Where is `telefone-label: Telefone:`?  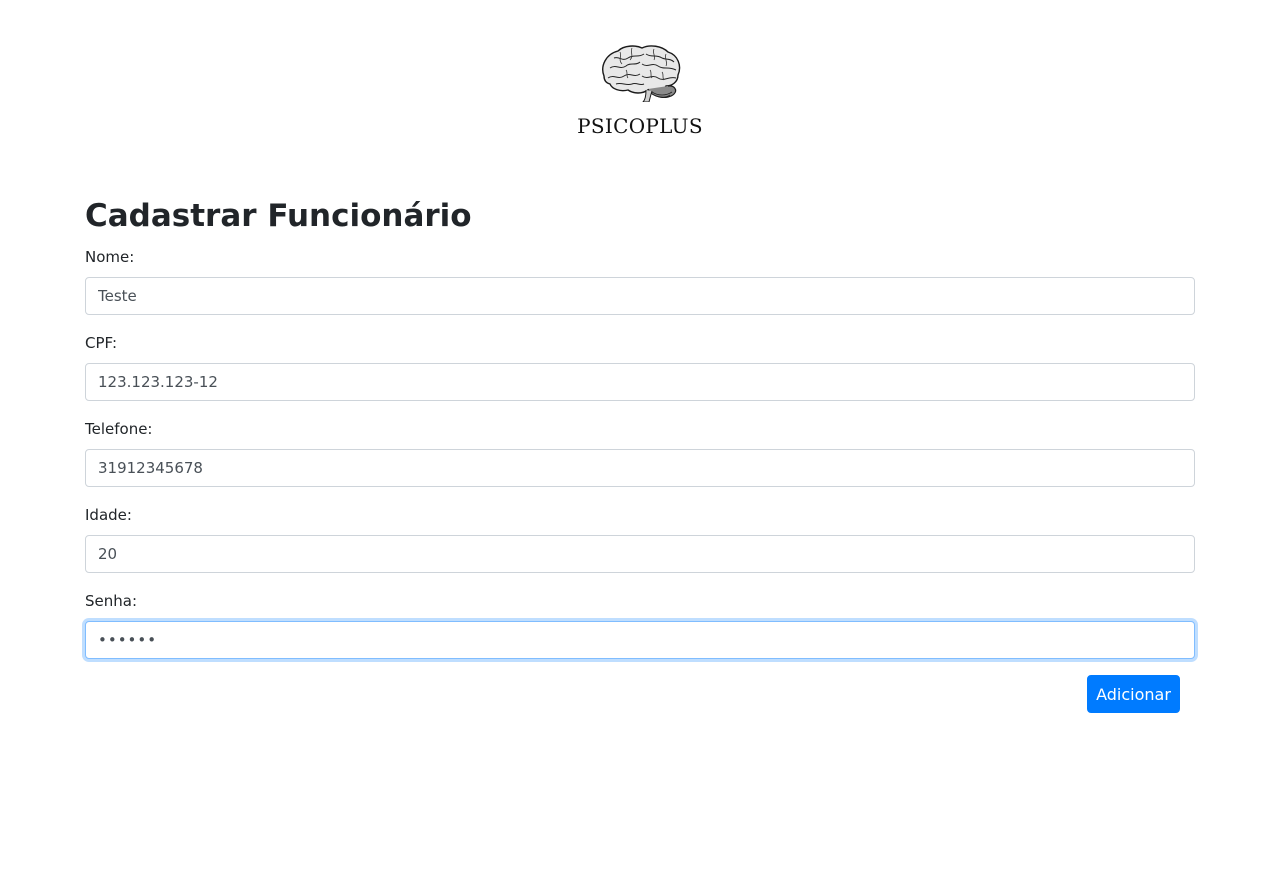
telefone-label: Telefone: is located at coordinates (119, 429).